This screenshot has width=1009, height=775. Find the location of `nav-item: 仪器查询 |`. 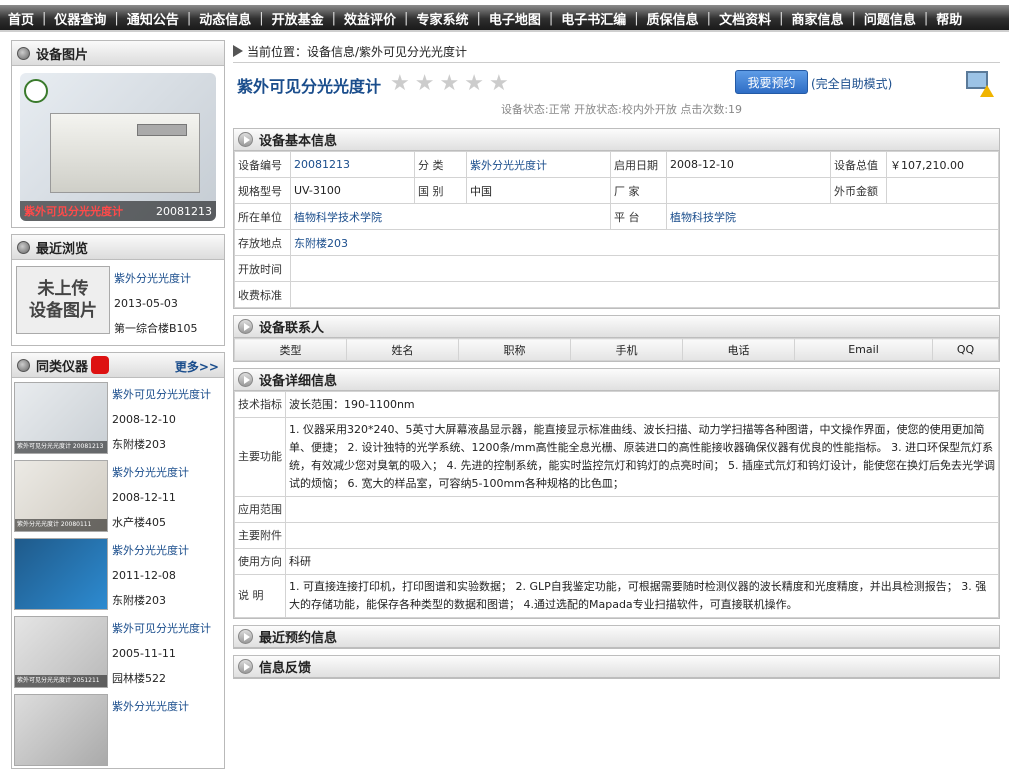

nav-item: 仪器查询 | is located at coordinates (90, 18).